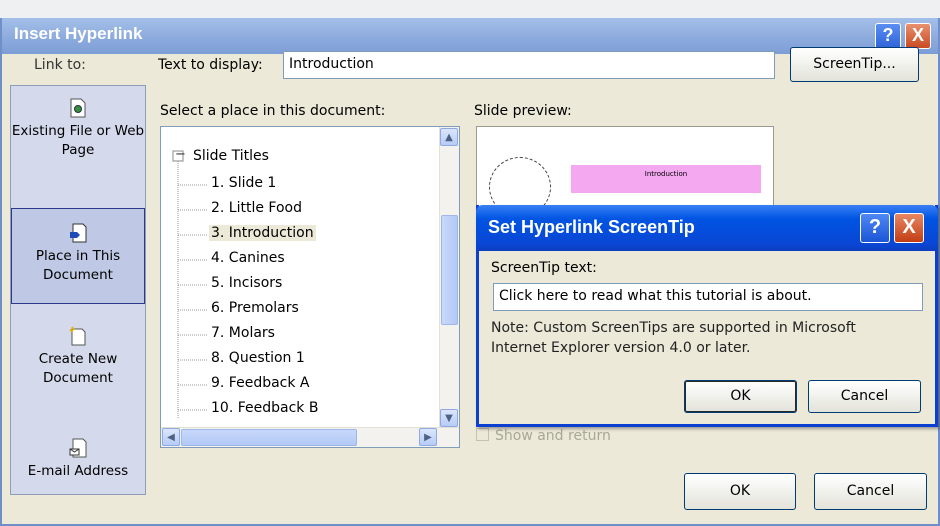 The image size is (940, 526). What do you see at coordinates (243, 183) in the screenshot?
I see `list-item: 1. Slide 1` at bounding box center [243, 183].